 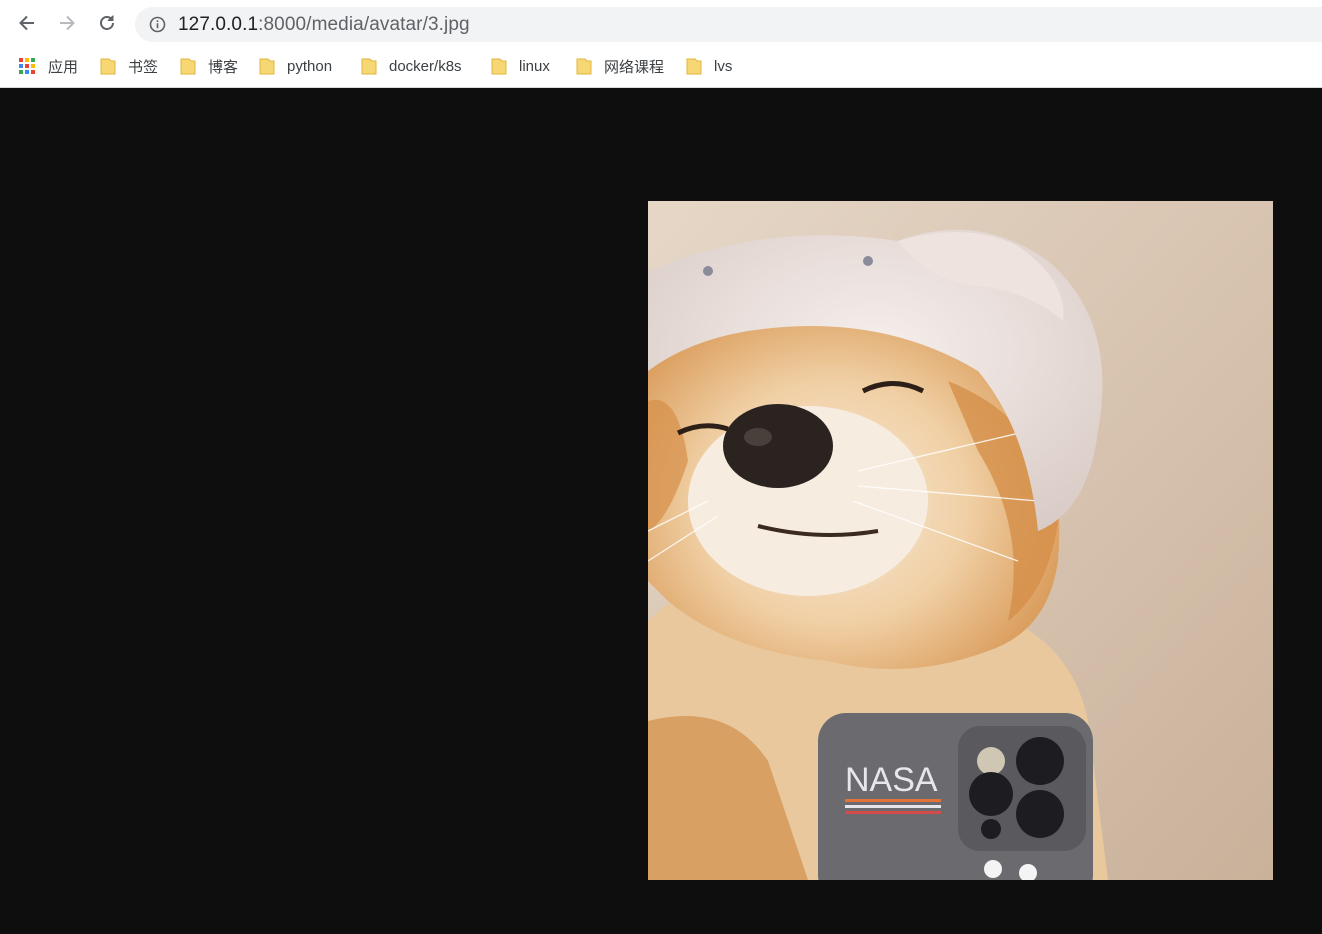 I want to click on url-text: 127.0.0.1:8000/media/avatar/3.jpg, so click(x=324, y=24).